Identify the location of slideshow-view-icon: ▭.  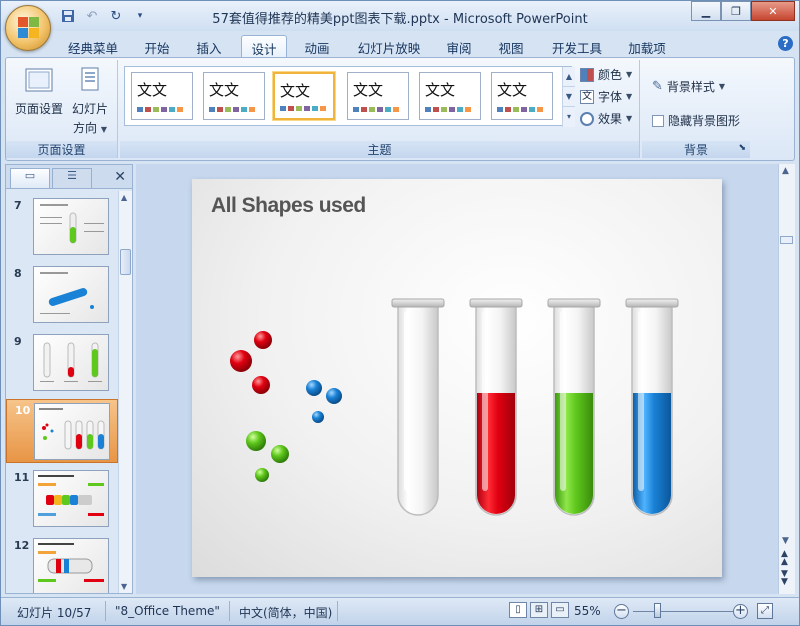
(560, 610).